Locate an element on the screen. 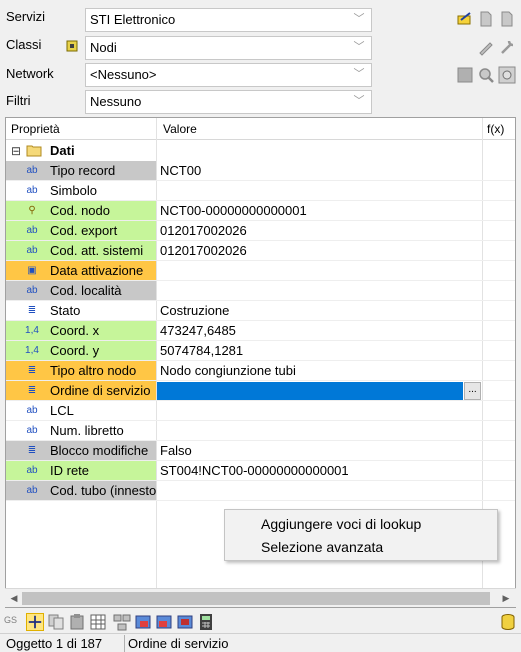 The height and width of the screenshot is (652, 521). property-value: ST004!NCT00-00000000000001 is located at coordinates (254, 470).